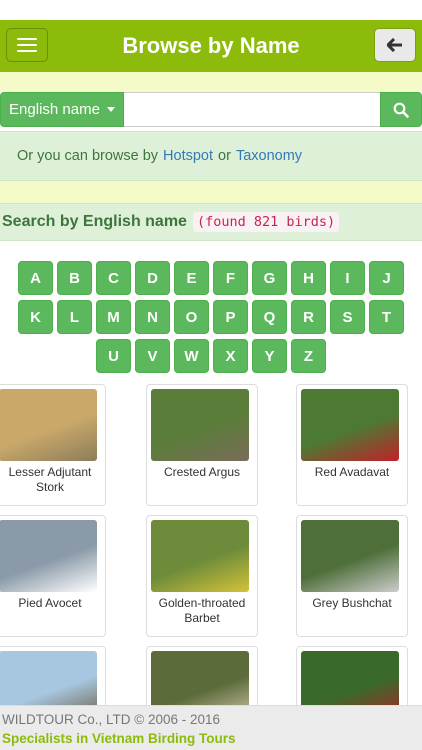 The image size is (422, 750). I want to click on letter-button: P, so click(230, 317).